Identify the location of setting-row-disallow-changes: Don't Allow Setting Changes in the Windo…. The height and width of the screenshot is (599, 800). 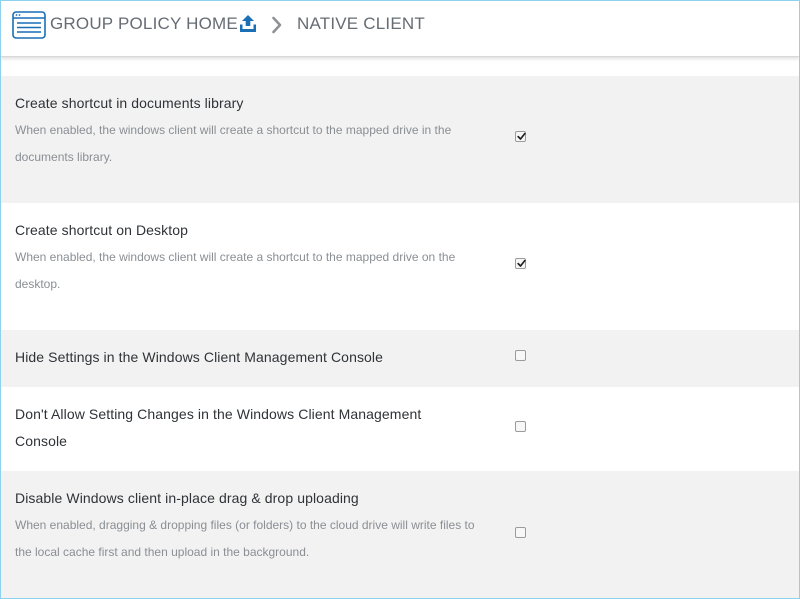
(400, 429).